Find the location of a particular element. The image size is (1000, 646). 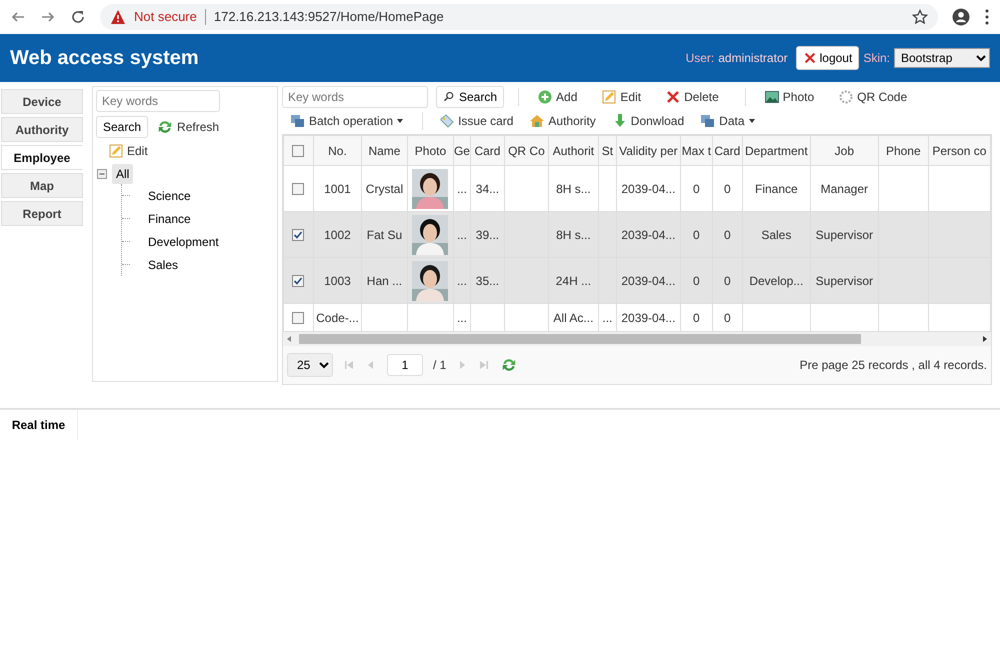

nav-tab: Employee is located at coordinates (42, 157).